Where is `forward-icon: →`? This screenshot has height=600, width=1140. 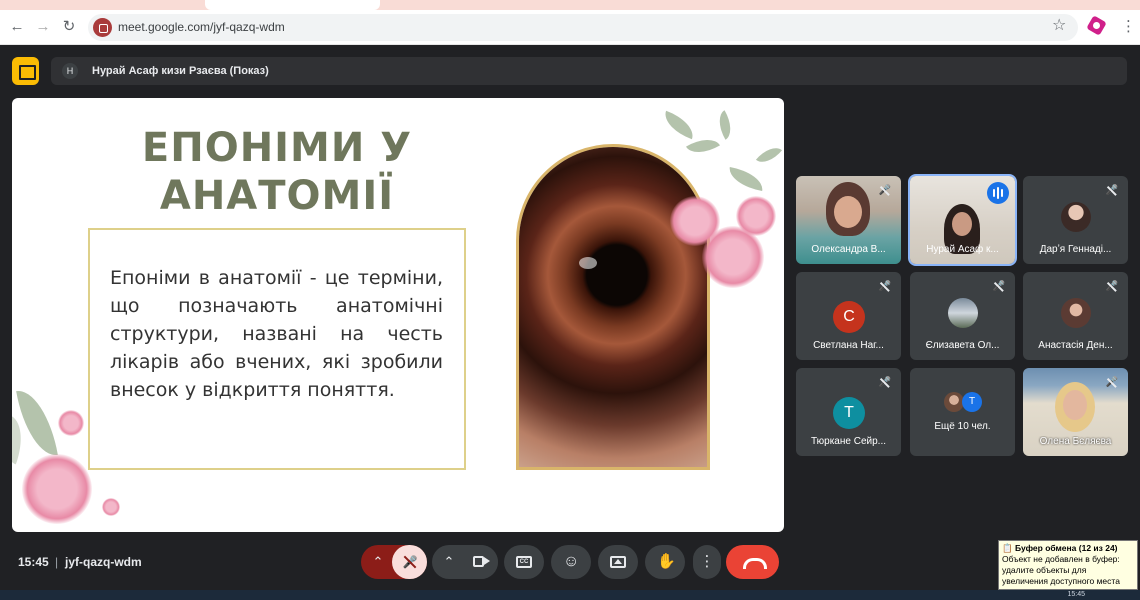 forward-icon: → is located at coordinates (43, 27).